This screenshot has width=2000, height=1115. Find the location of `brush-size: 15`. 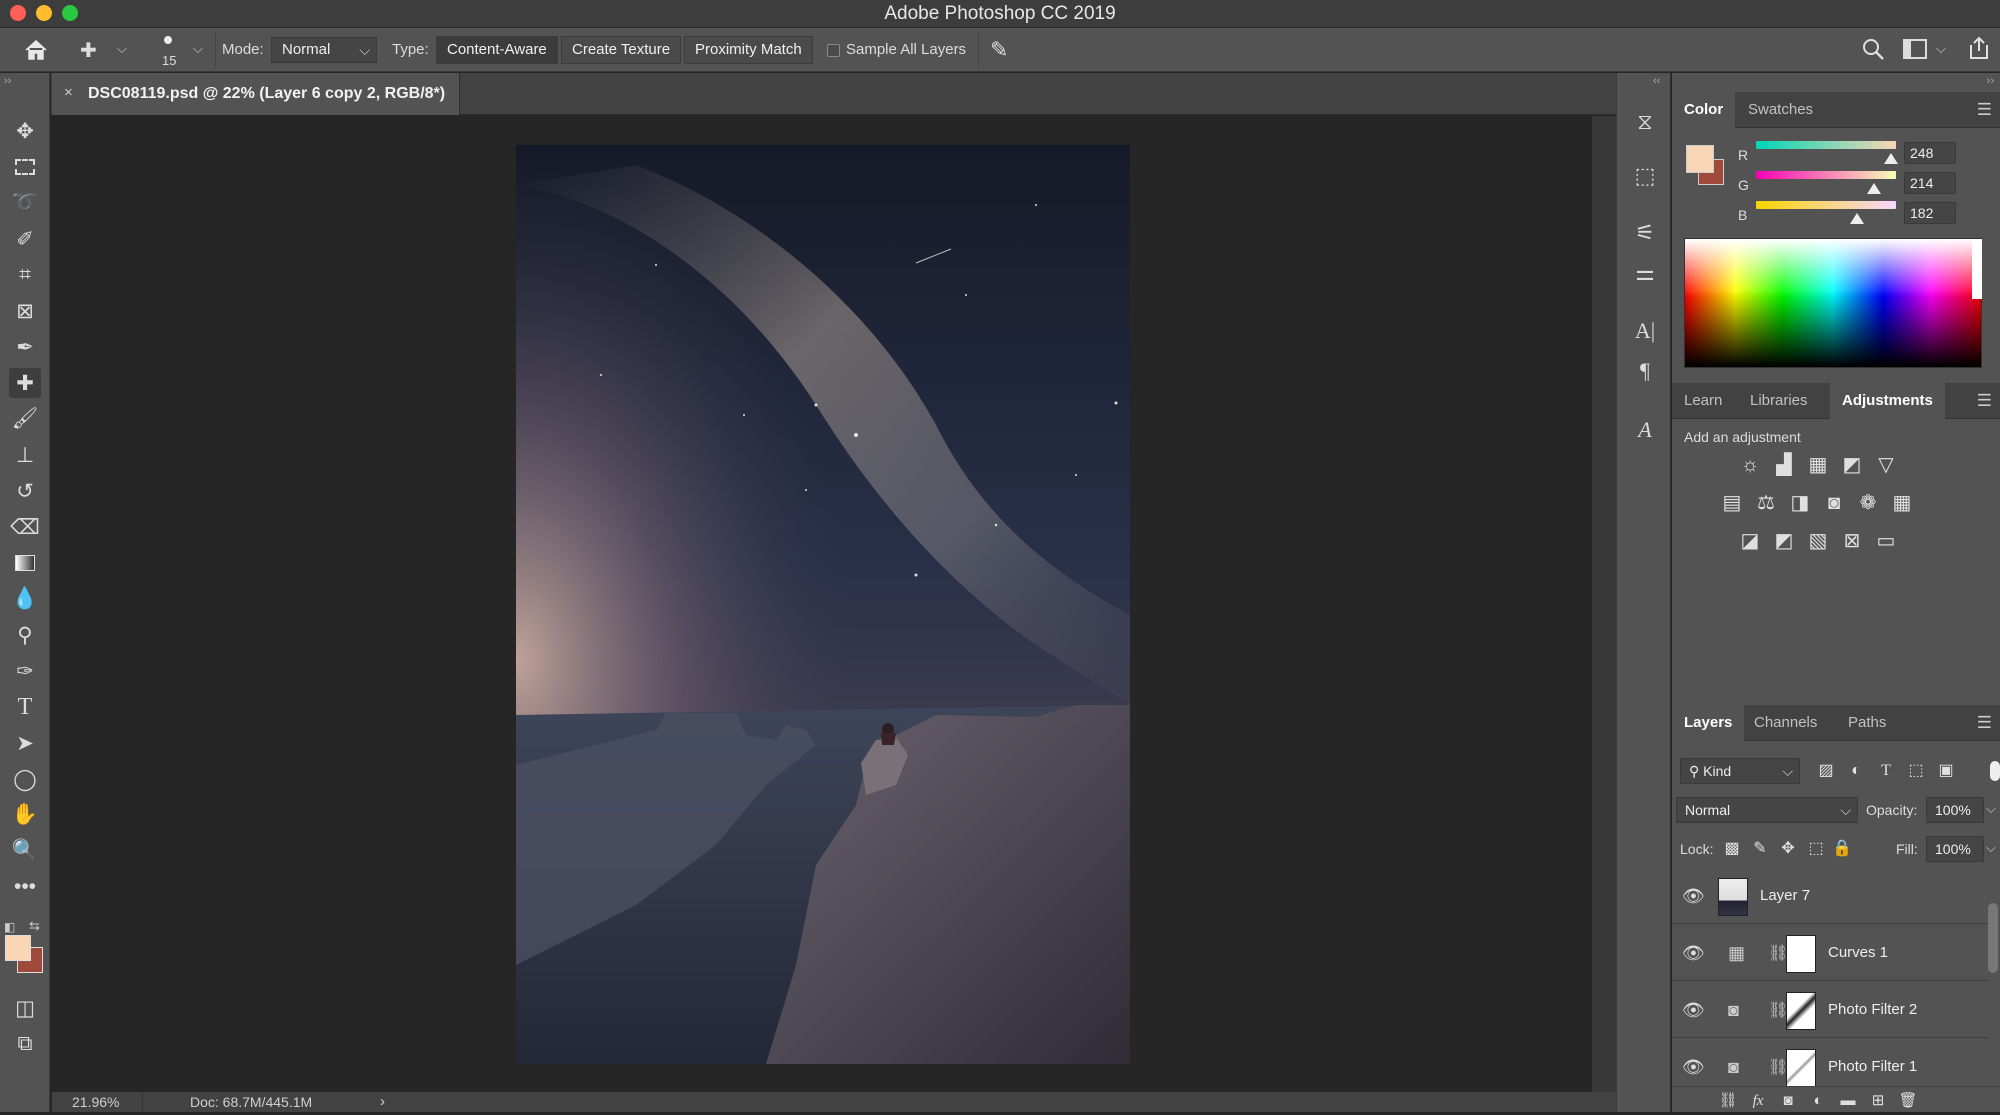

brush-size: 15 is located at coordinates (169, 60).